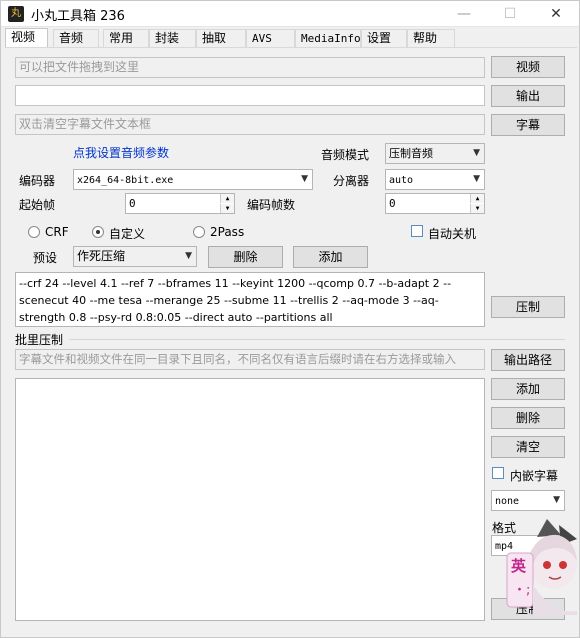  What do you see at coordinates (498, 473) in the screenshot?
I see `embed-subtitle-checkbox` at bounding box center [498, 473].